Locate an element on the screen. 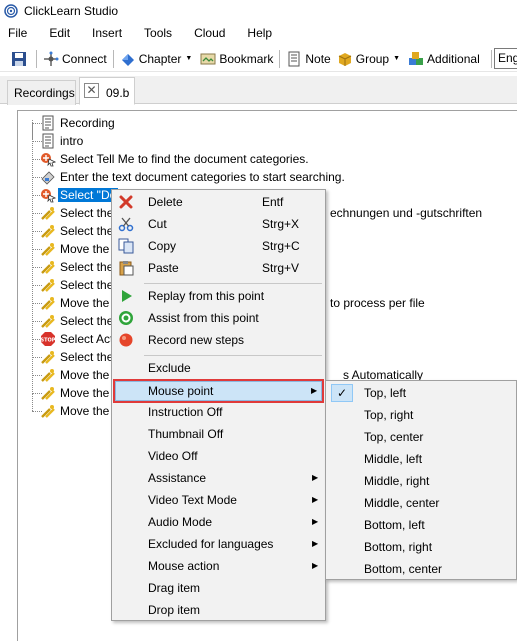 This screenshot has width=517, height=641. paste-menu-item: Paste Strg+V is located at coordinates (218, 268).